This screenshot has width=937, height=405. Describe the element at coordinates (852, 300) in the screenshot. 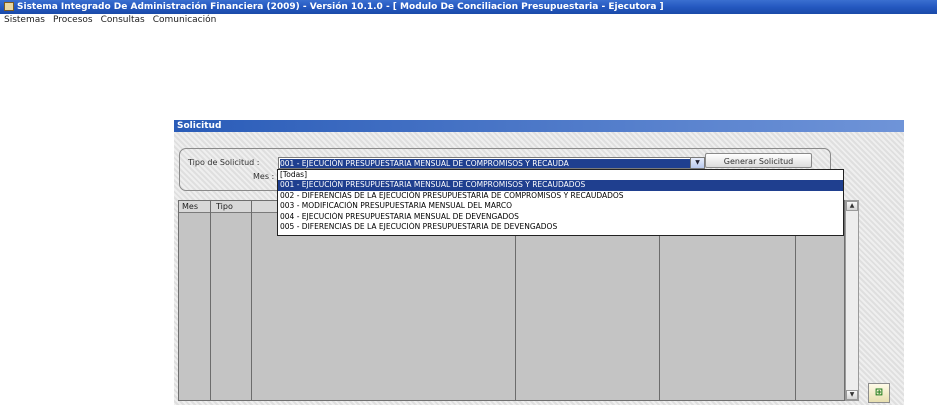

I see `grid-vertical-scrollbar: ▲ ▼` at that location.